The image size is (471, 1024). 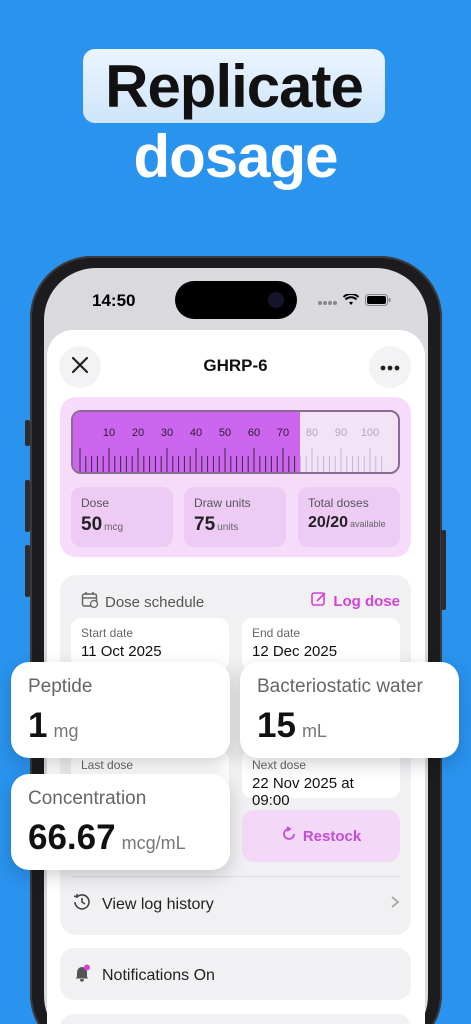 What do you see at coordinates (234, 86) in the screenshot?
I see `hero-title-line1: Replicate` at bounding box center [234, 86].